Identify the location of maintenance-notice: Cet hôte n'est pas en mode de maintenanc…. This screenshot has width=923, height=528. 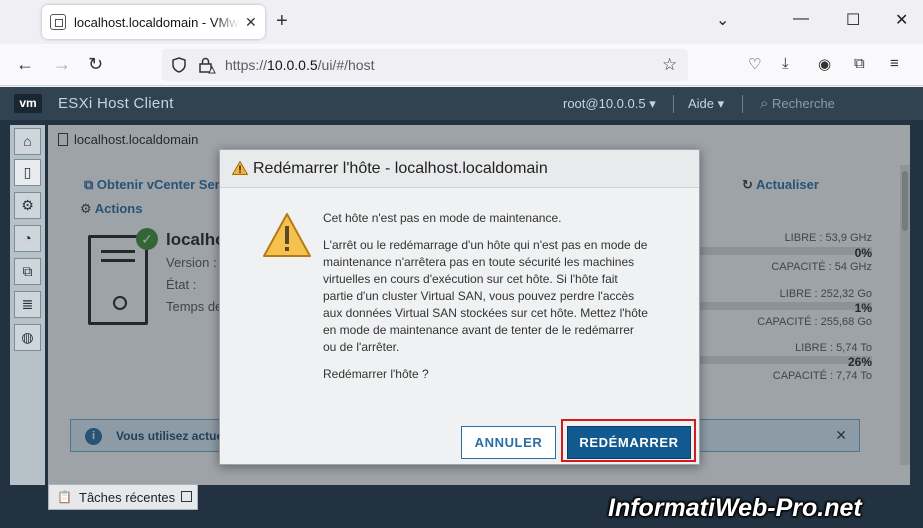
(442, 218).